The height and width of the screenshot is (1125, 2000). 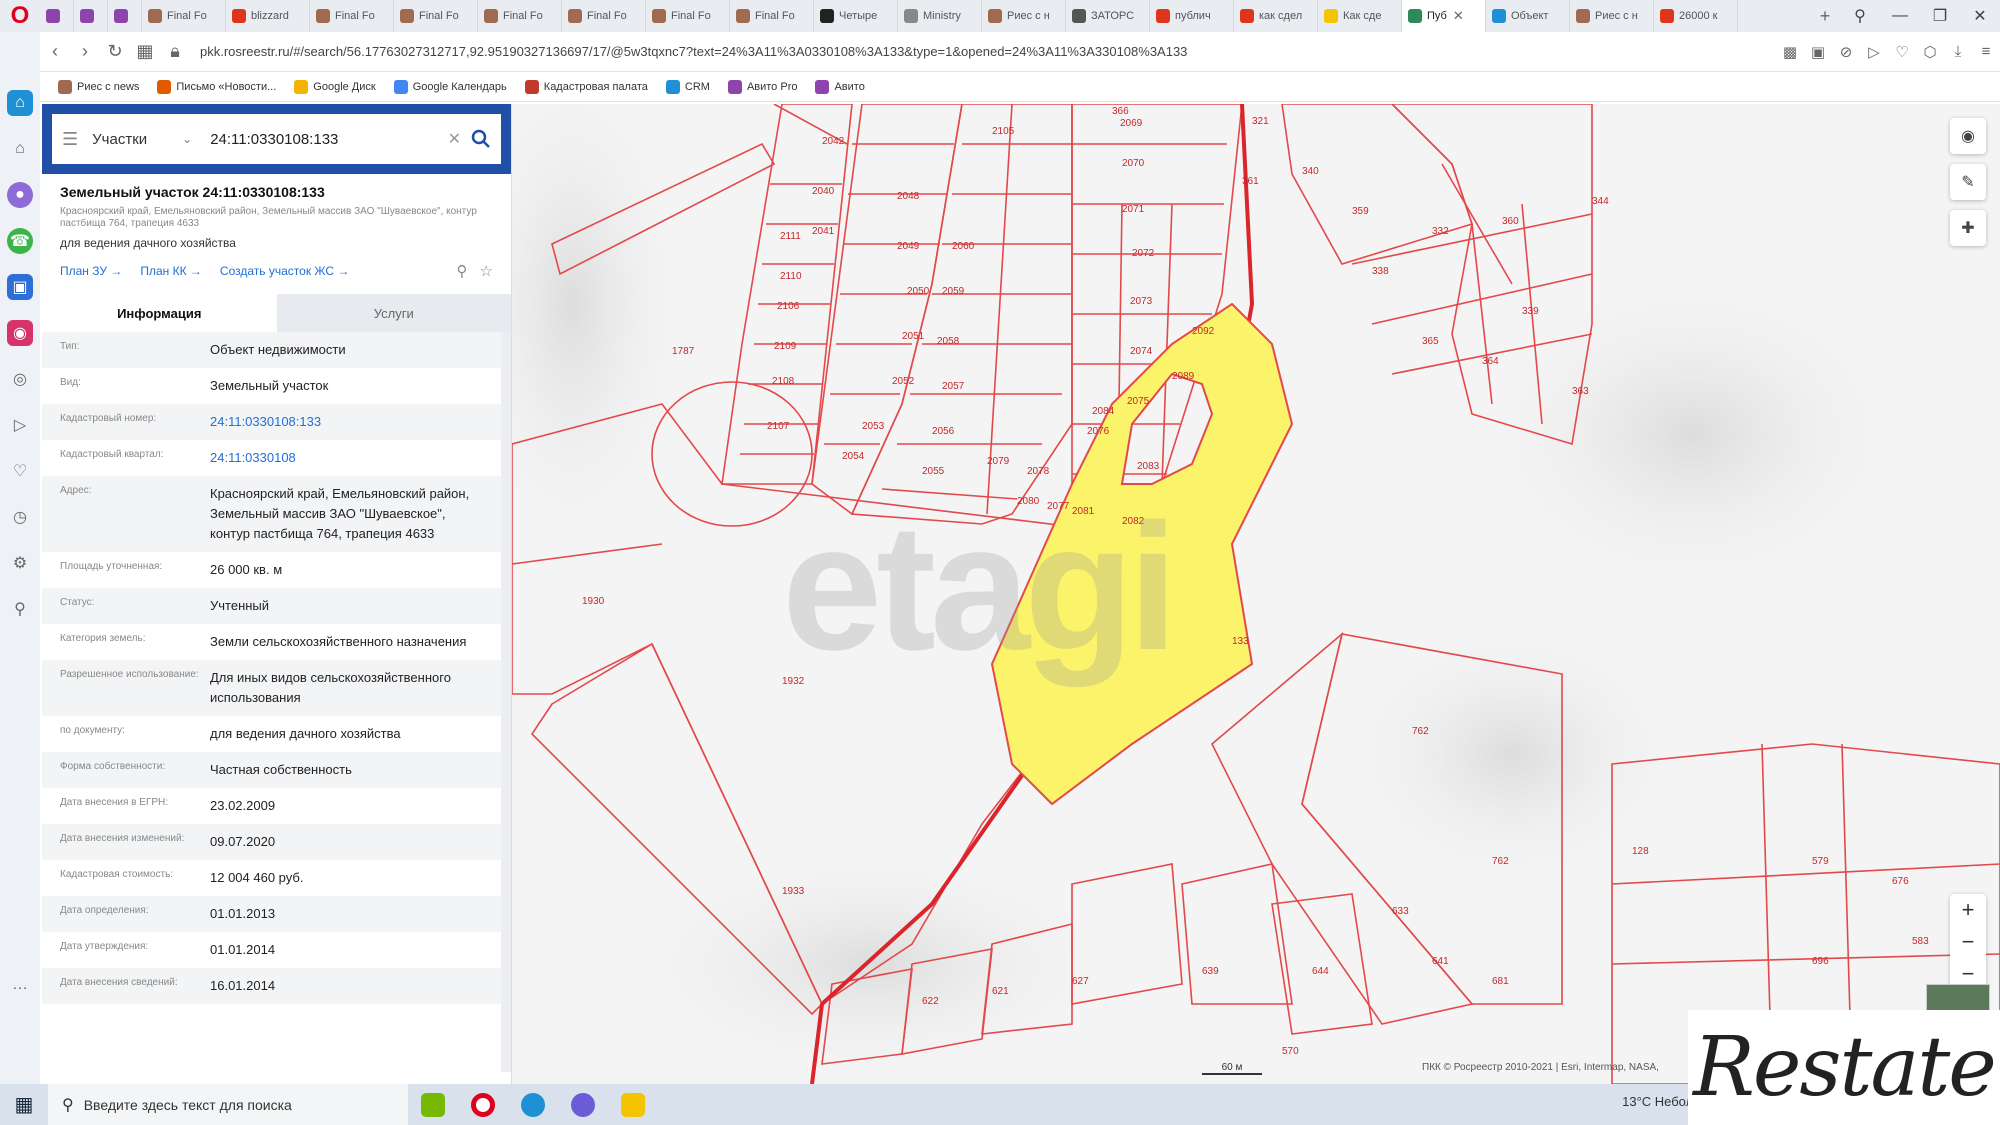 What do you see at coordinates (633, 1104) in the screenshot?
I see `paint-app-icon` at bounding box center [633, 1104].